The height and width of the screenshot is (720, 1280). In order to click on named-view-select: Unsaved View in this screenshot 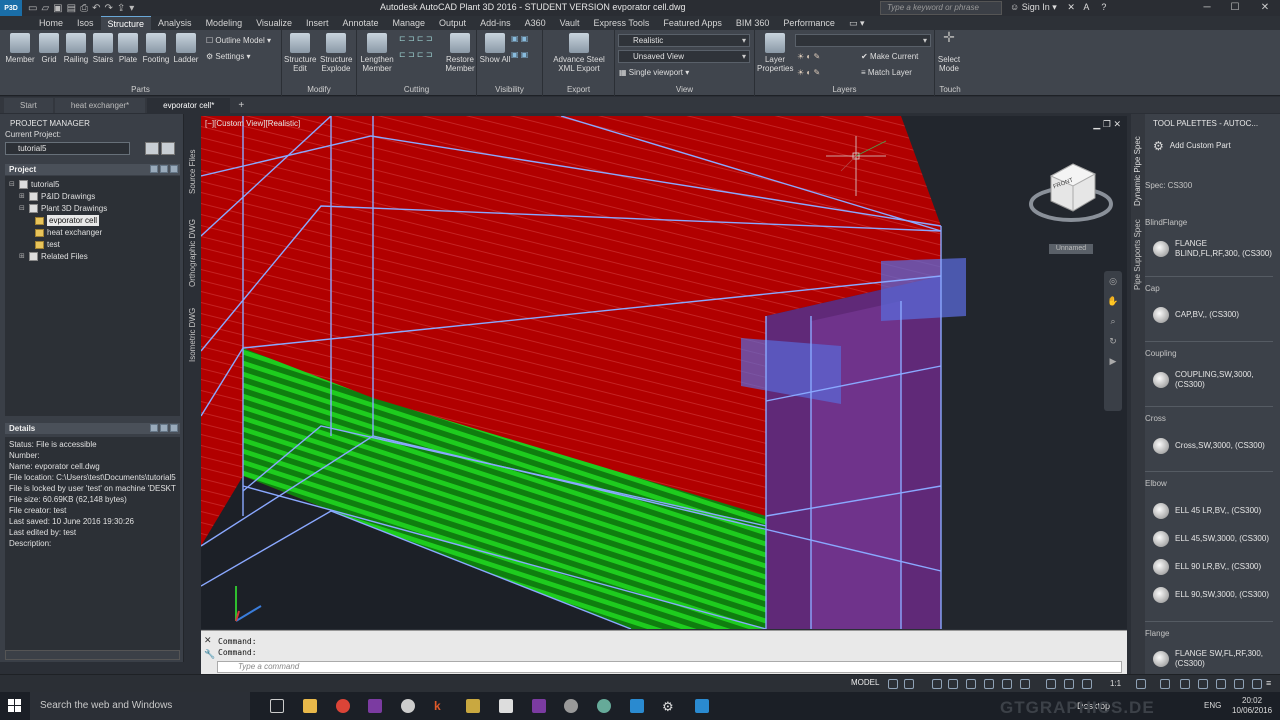, I will do `click(684, 56)`.